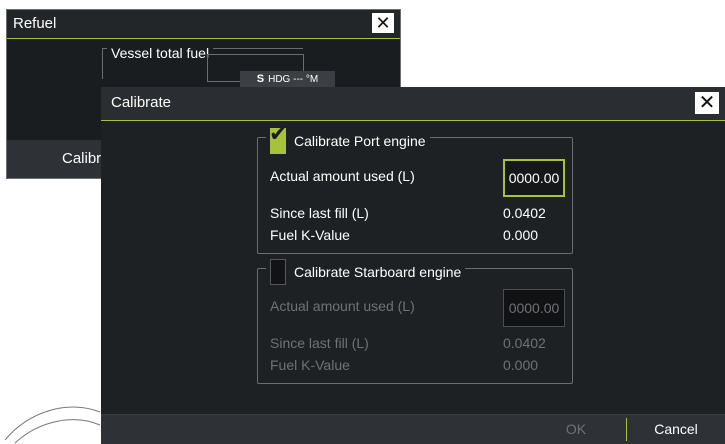 This screenshot has height=444, width=725. I want to click on ok-button: OK, so click(576, 429).